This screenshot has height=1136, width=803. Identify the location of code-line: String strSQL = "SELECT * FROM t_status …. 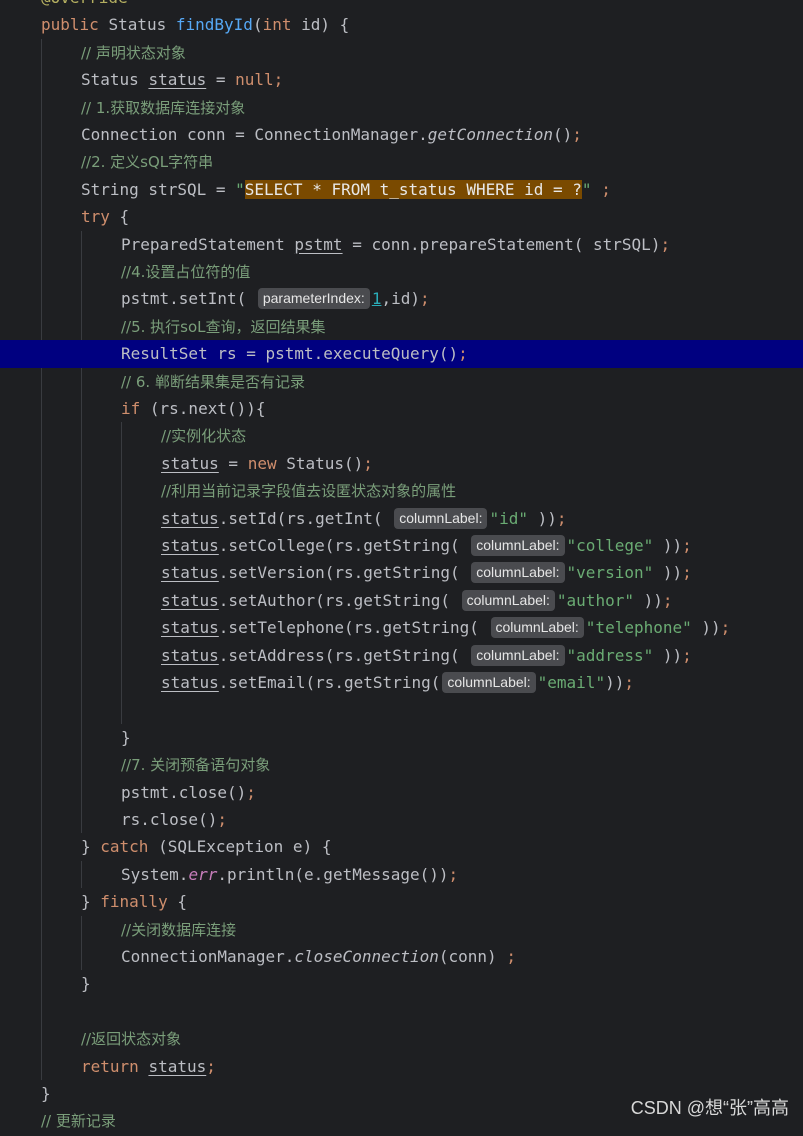
(401, 189).